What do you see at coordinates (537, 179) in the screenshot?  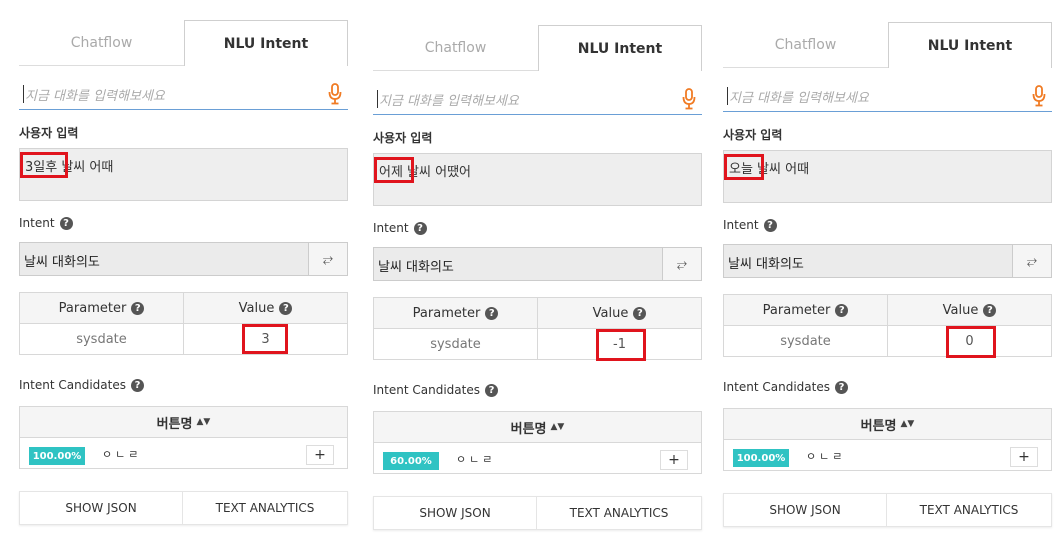 I see `user-input-box: 어제 날씨 어땠어` at bounding box center [537, 179].